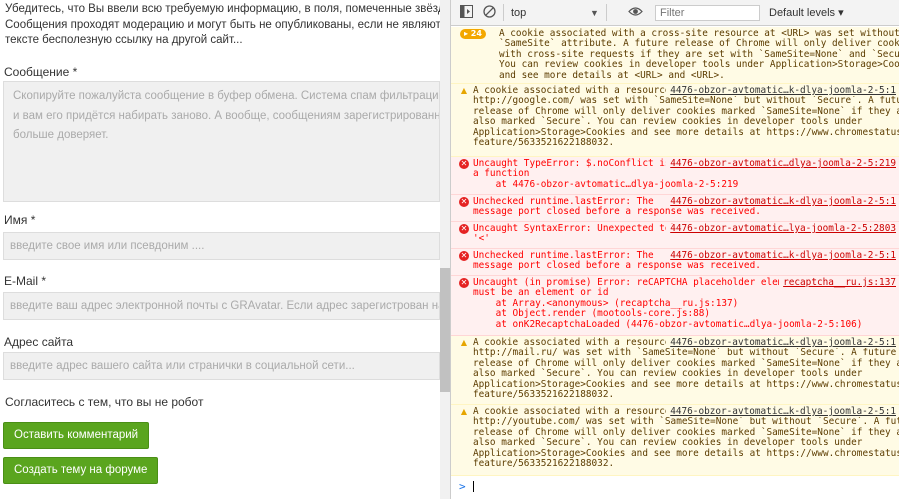 This screenshot has width=899, height=499. What do you see at coordinates (445, 249) in the screenshot?
I see `page-scrollbar` at bounding box center [445, 249].